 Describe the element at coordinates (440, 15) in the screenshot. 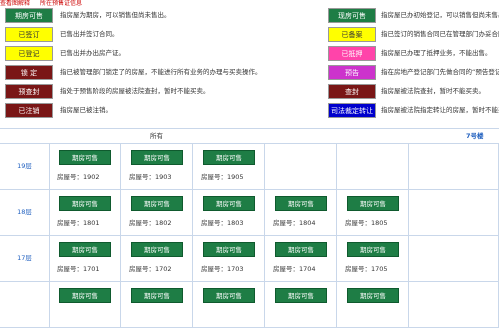

I see `status-description: 指房屋已办初始登记，可以销售但尚未售出。` at that location.